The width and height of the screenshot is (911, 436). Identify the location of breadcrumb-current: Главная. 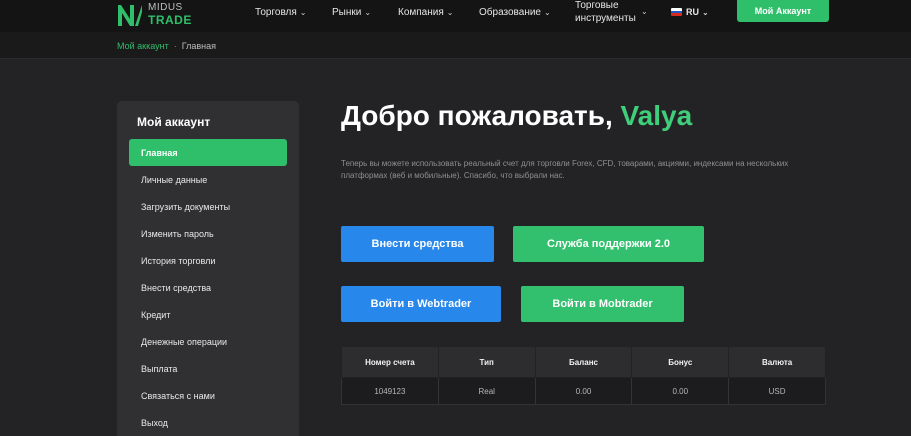
(198, 45).